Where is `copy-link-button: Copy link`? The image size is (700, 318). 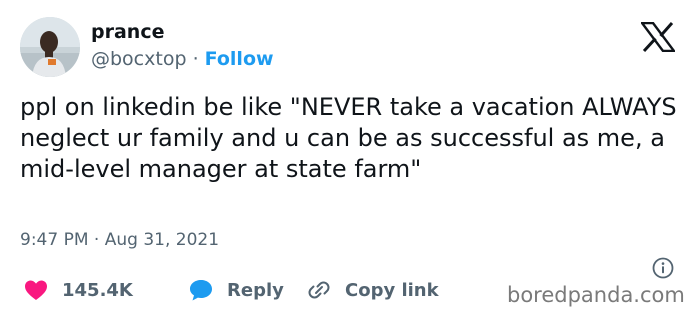
copy-link-button: Copy link is located at coordinates (372, 290).